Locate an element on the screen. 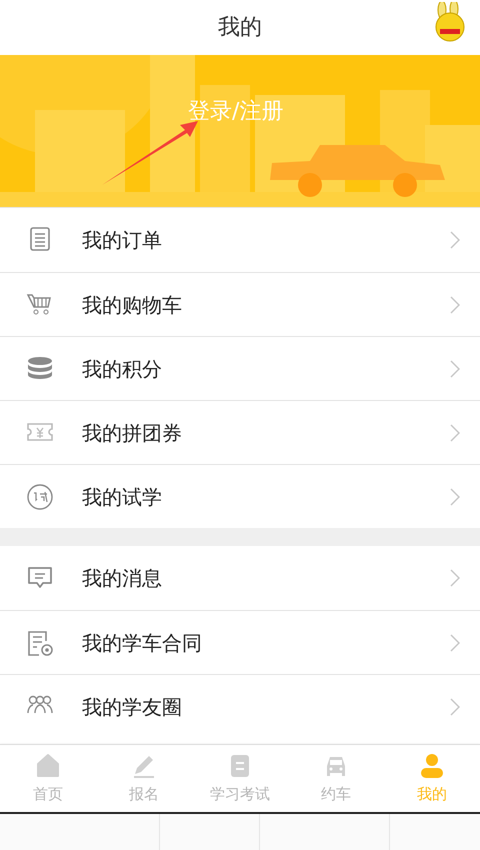 This screenshot has height=850, width=480. circle-character-icon is located at coordinates (40, 496).